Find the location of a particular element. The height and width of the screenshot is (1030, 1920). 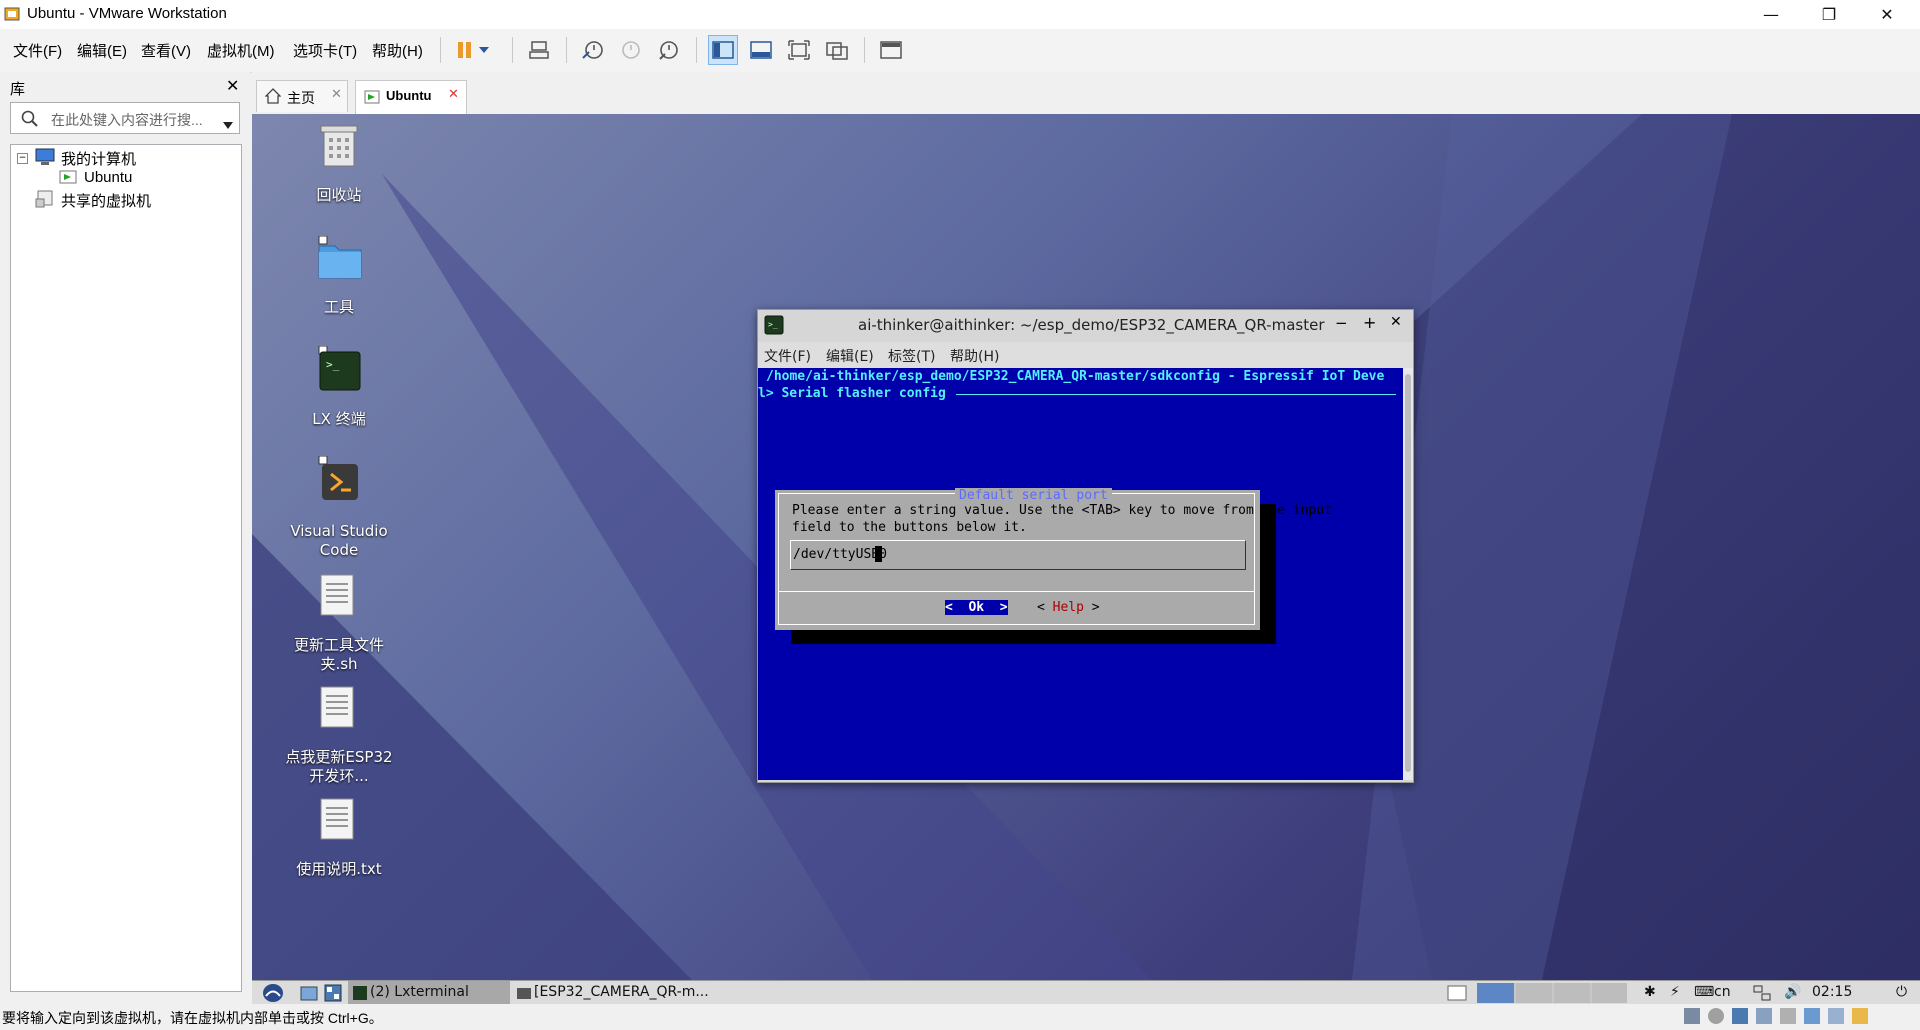

message-icon is located at coordinates (1860, 1016).